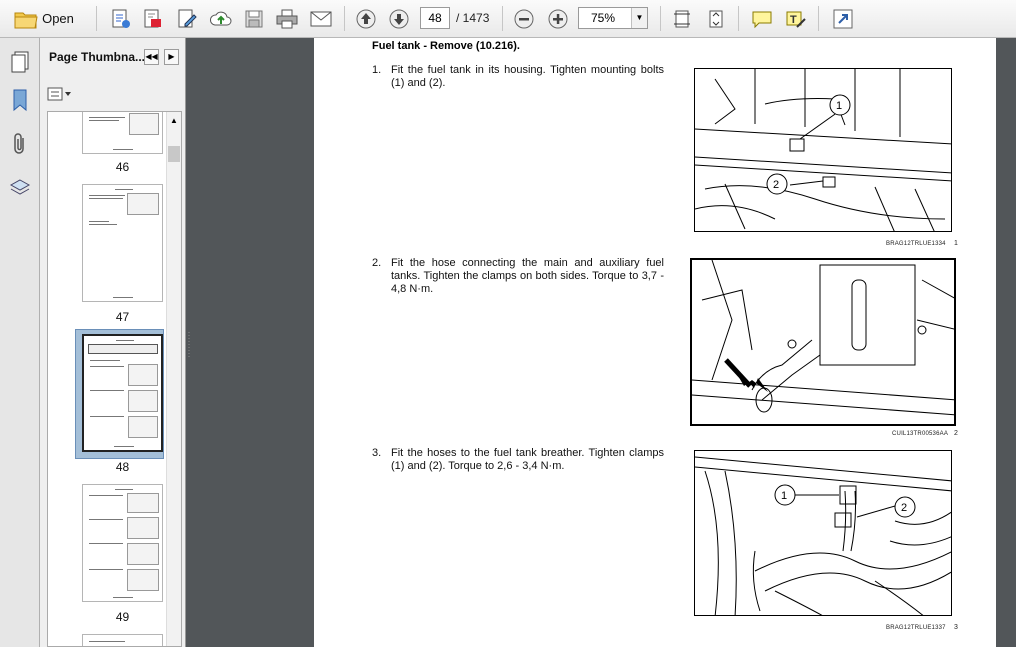  I want to click on next-page-button, so click(399, 18).